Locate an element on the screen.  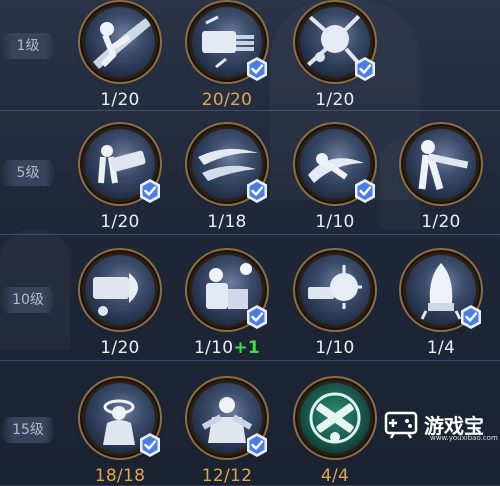
skill-level-value: 1/18 is located at coordinates (227, 222).